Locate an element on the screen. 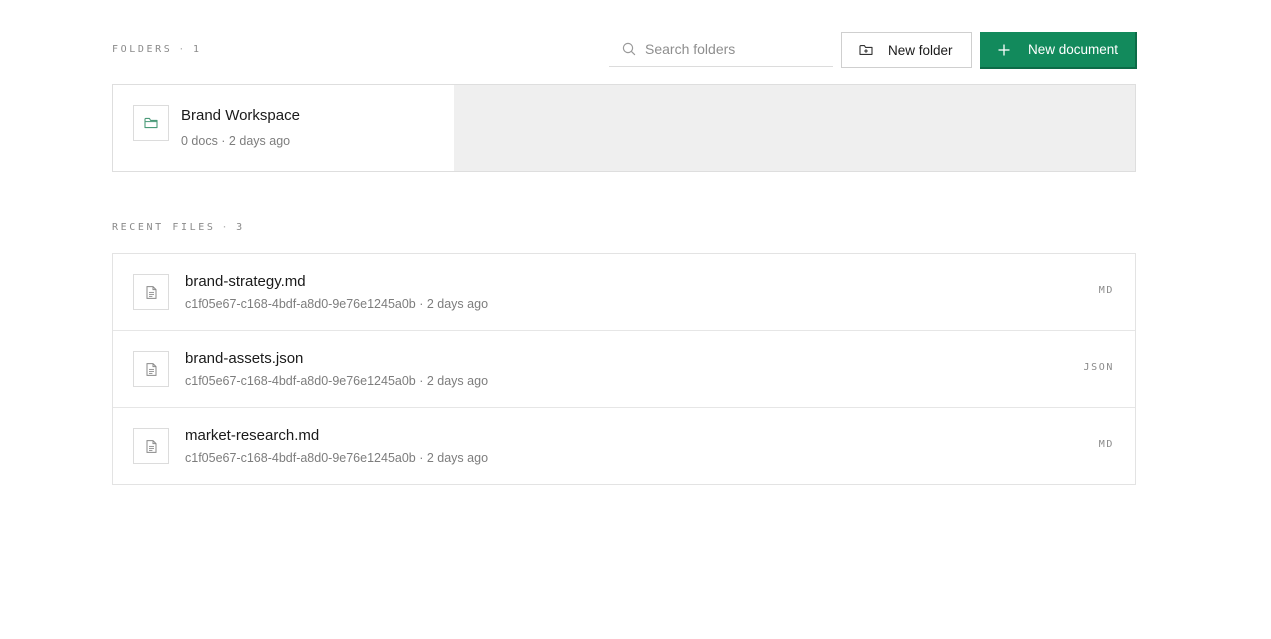  folder-grid: Brand Workspace 0 docs · 2 days ago is located at coordinates (624, 128).